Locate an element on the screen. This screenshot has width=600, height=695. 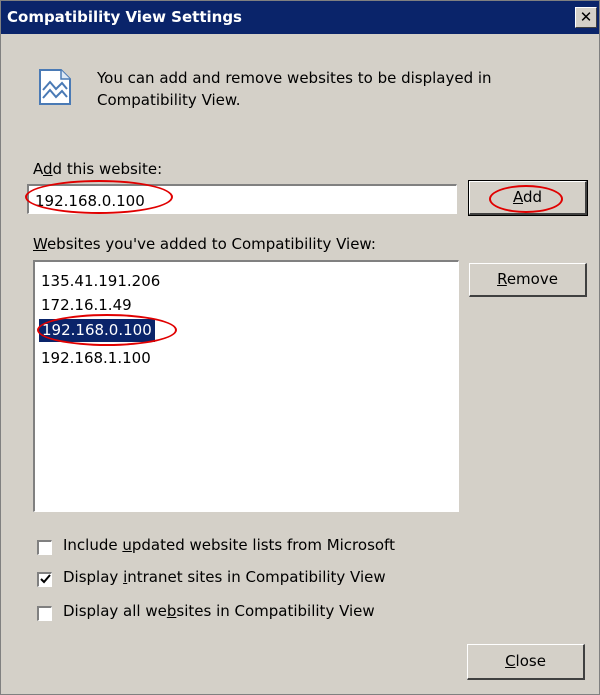
add-website-input: 192.168.0.100 is located at coordinates (242, 199).